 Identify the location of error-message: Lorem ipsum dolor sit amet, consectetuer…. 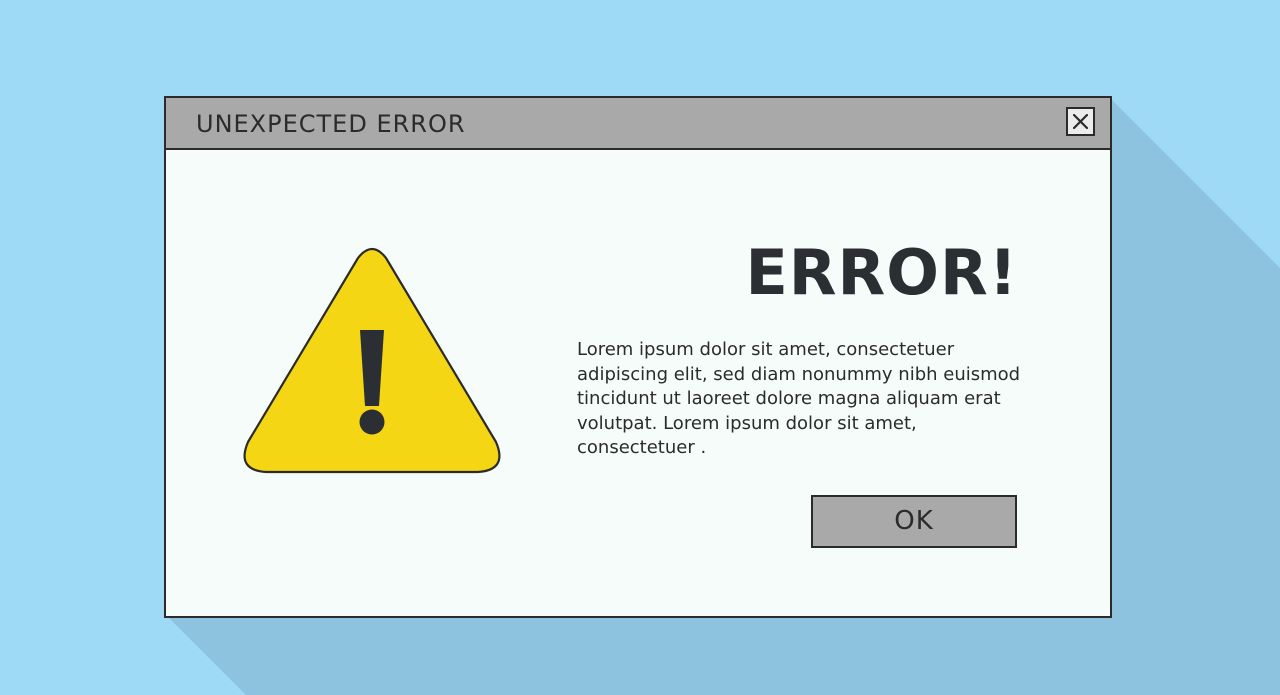
(799, 398).